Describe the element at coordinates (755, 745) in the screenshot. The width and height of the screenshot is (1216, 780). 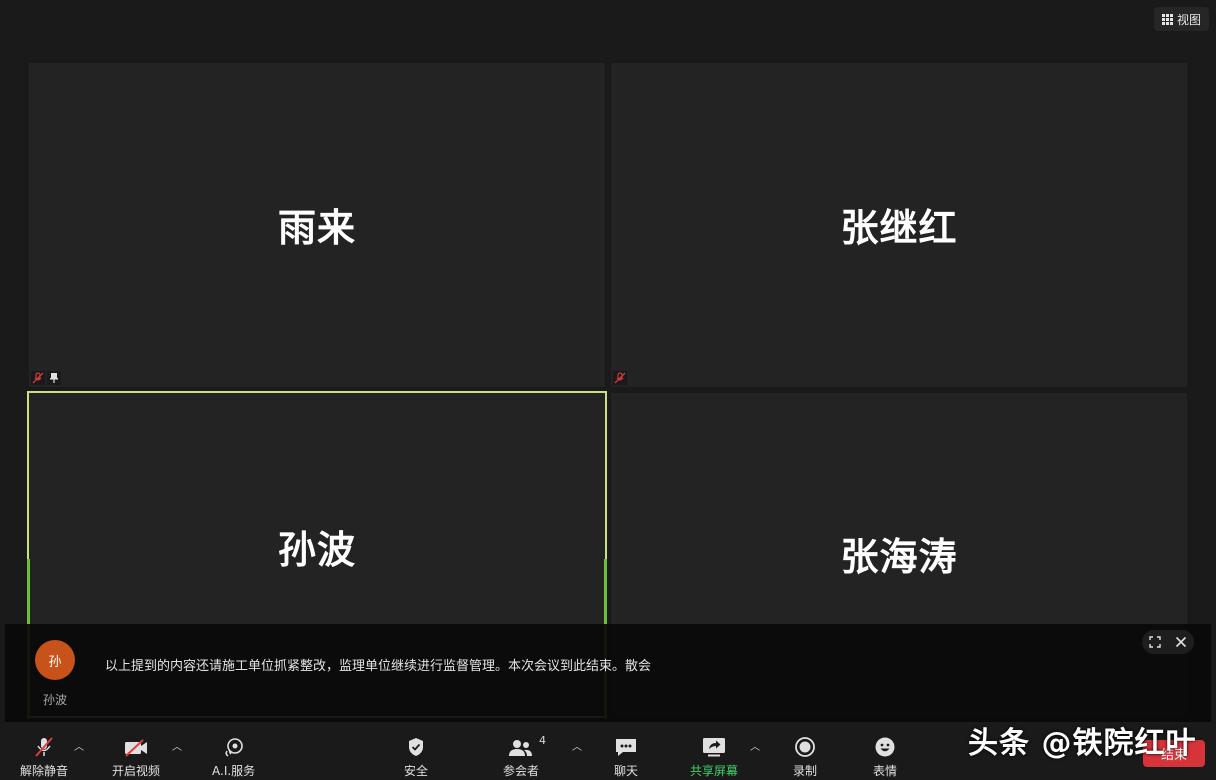
I see `share-options-chevron-icon: ︿` at that location.